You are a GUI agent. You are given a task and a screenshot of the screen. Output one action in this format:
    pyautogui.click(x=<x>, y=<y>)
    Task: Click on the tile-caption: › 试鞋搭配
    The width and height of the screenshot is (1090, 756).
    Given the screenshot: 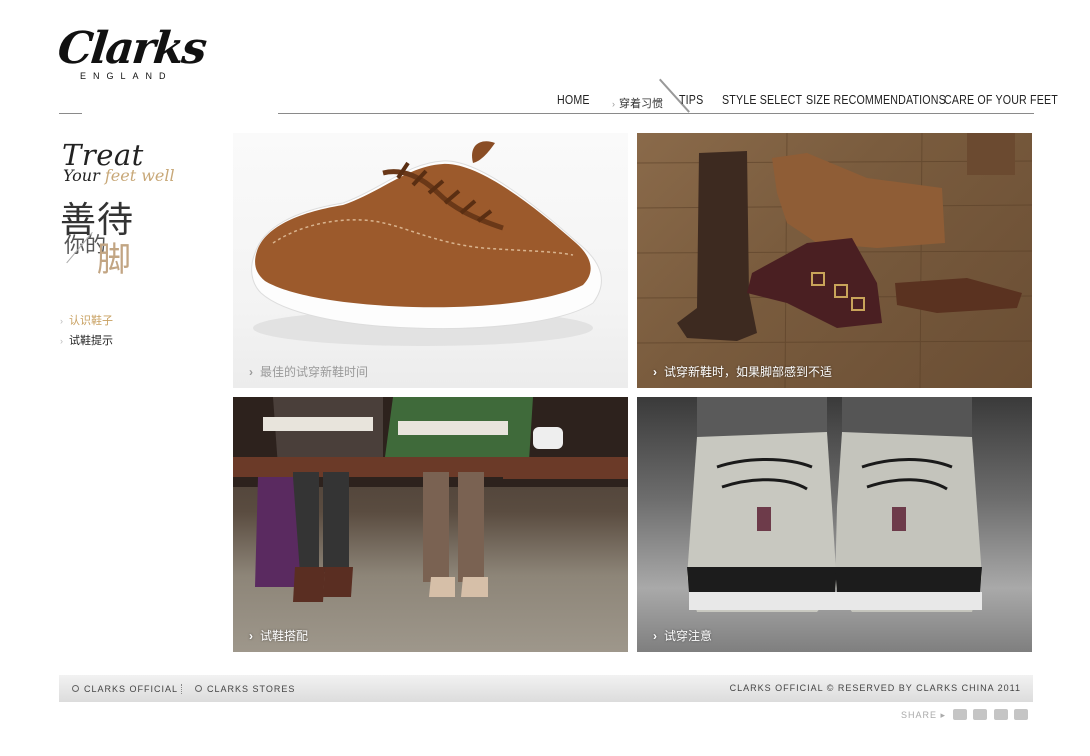 What is the action you would take?
    pyautogui.click(x=278, y=635)
    